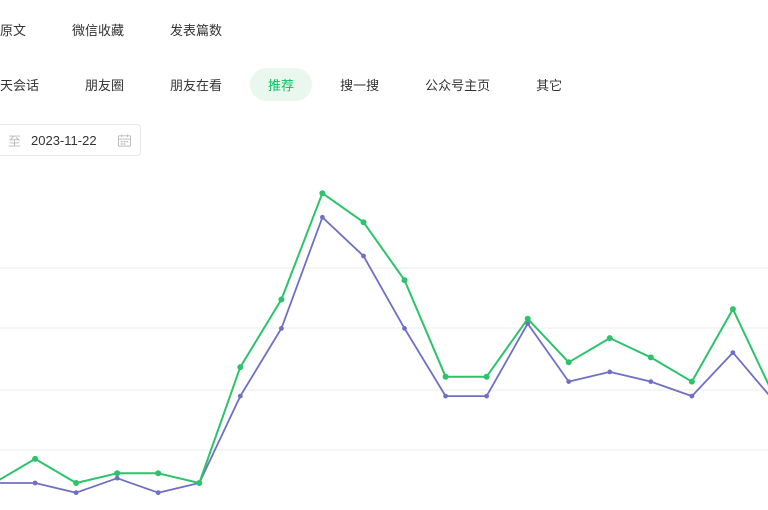 The height and width of the screenshot is (510, 768). Describe the element at coordinates (13, 29) in the screenshot. I see `metric-tab-original: 原文` at that location.